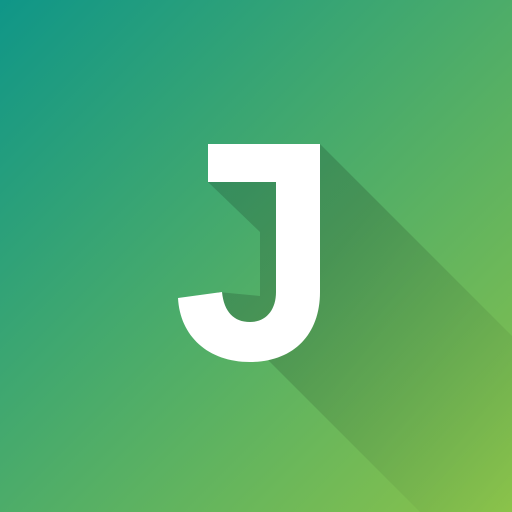 The width and height of the screenshot is (512, 512). I want to click on letter-j-logo, so click(249, 253).